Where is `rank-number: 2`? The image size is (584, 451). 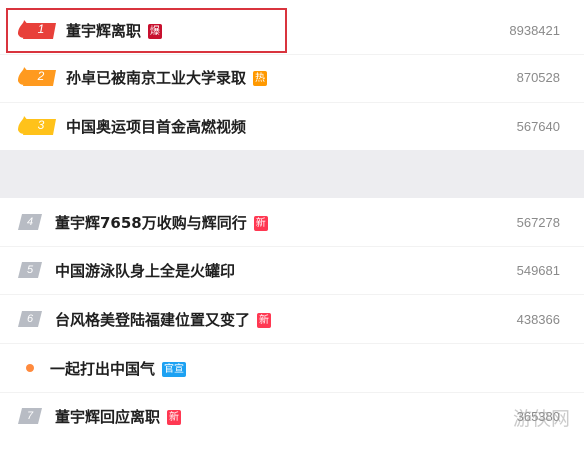
rank-number: 2 is located at coordinates (41, 76).